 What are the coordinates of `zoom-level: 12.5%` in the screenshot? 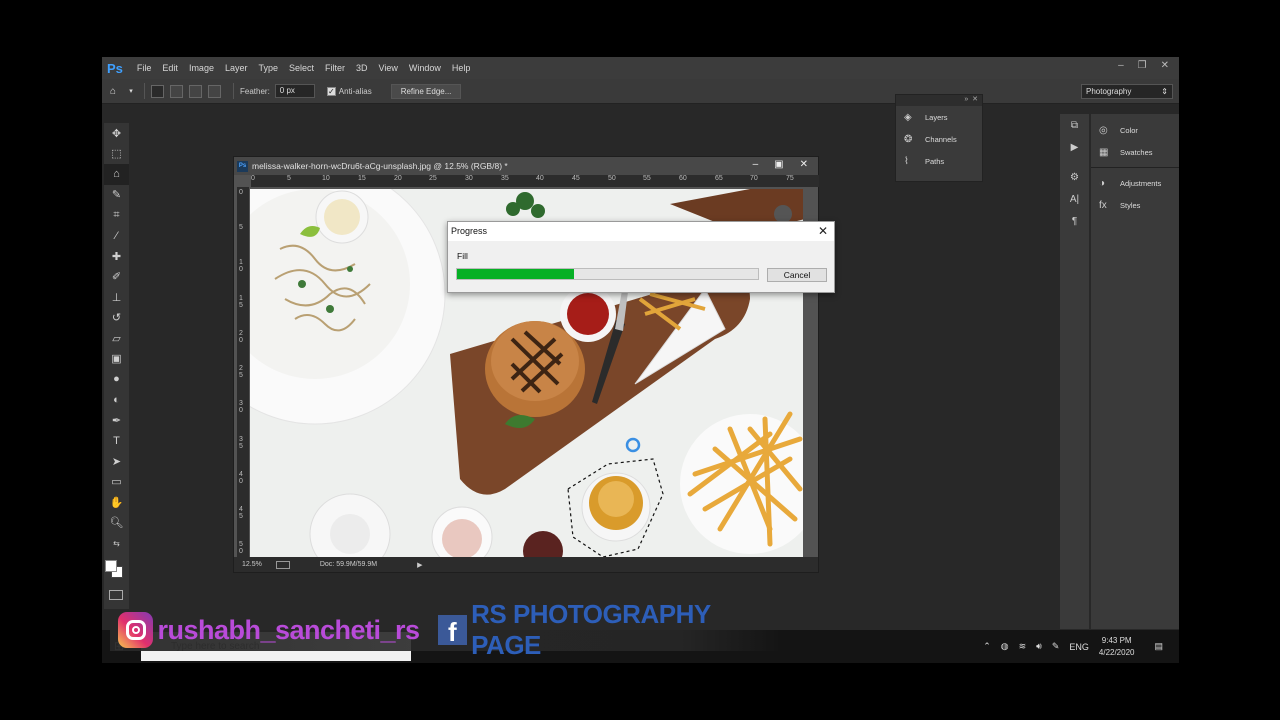 It's located at (252, 564).